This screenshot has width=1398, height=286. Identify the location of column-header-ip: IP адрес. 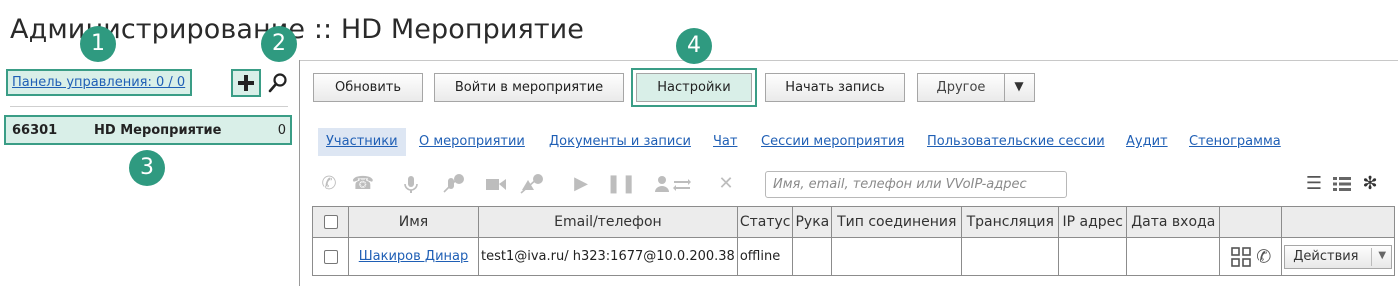
(1093, 222).